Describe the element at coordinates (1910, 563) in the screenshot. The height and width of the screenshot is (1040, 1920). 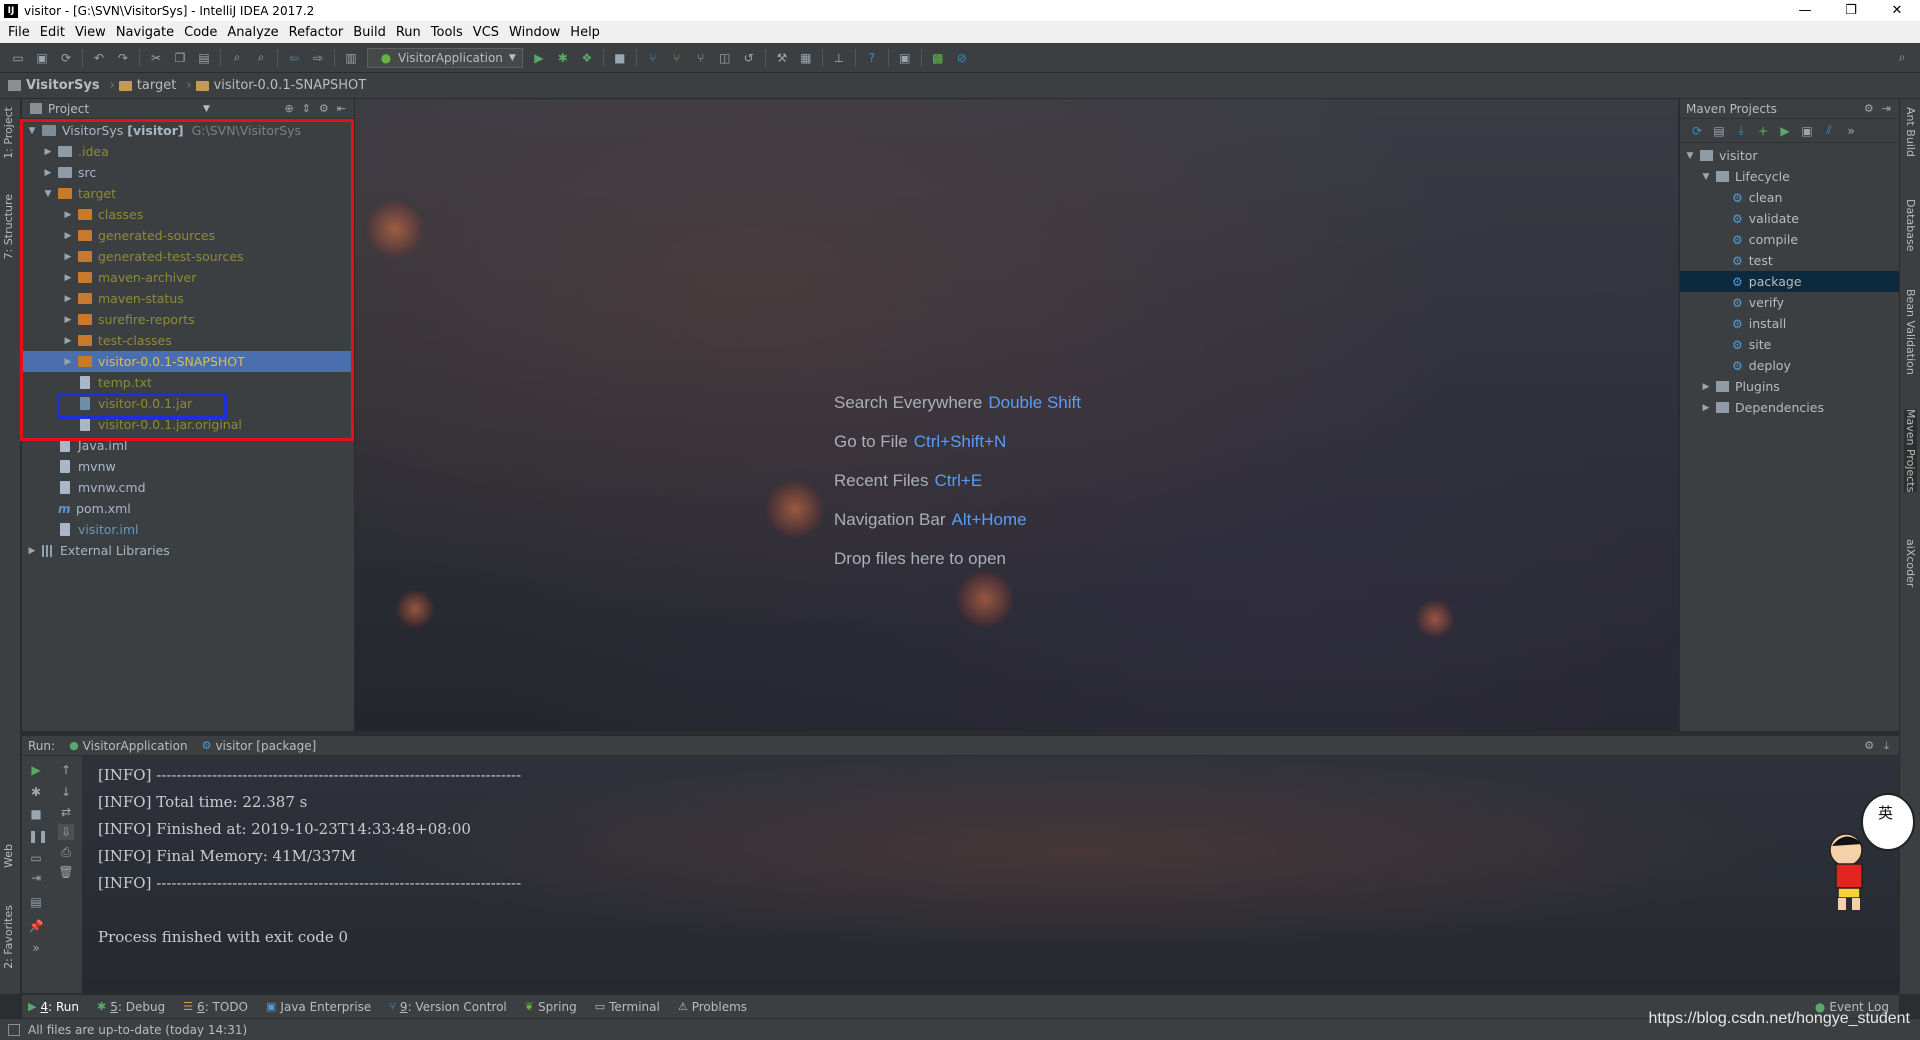
I see `tab-aixcoder: aiXcoder` at that location.